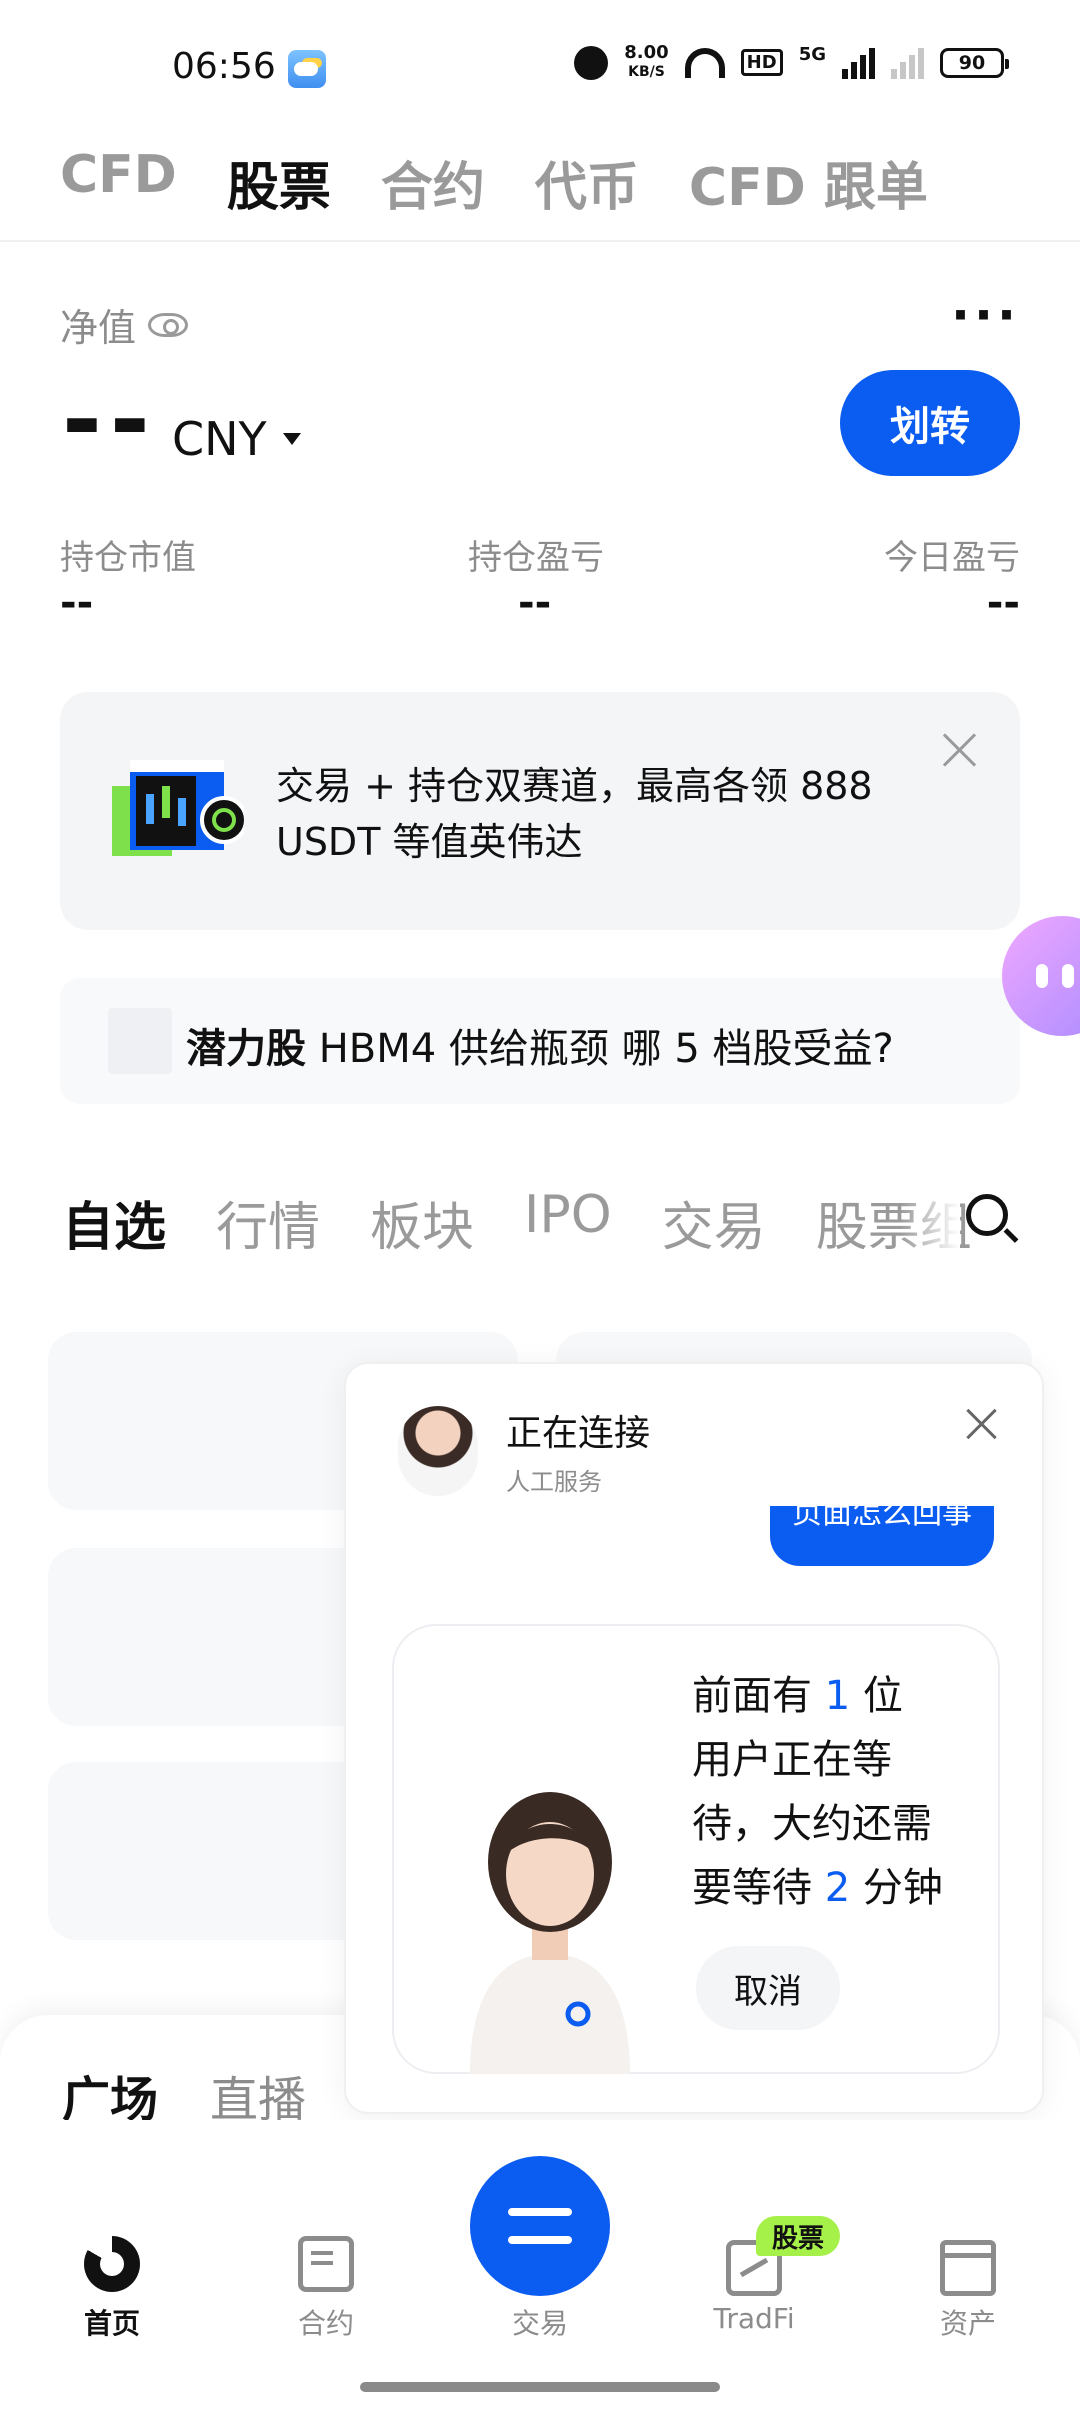 This screenshot has height=2412, width=1080. Describe the element at coordinates (114, 1222) in the screenshot. I see `tab-watchlist: 自选` at that location.